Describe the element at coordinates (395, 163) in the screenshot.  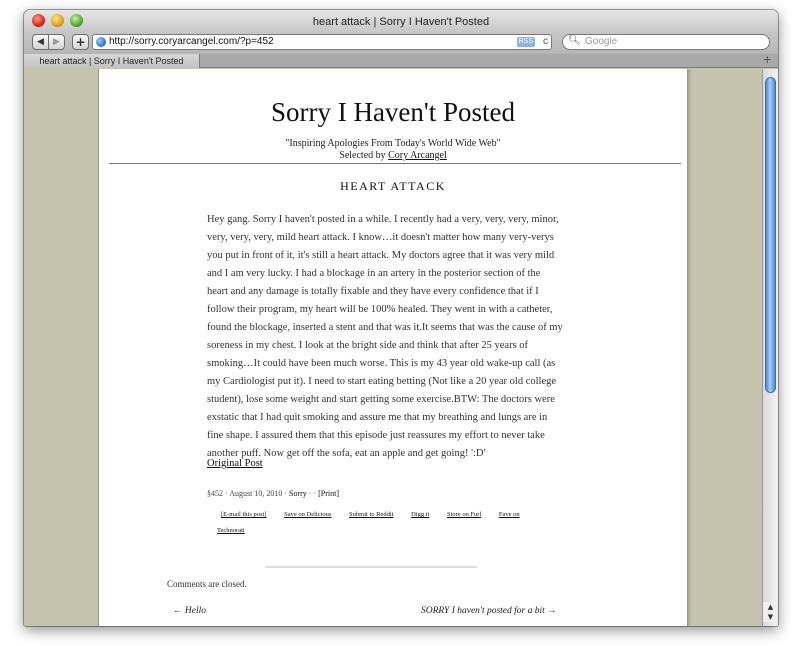
I see `header-divider` at that location.